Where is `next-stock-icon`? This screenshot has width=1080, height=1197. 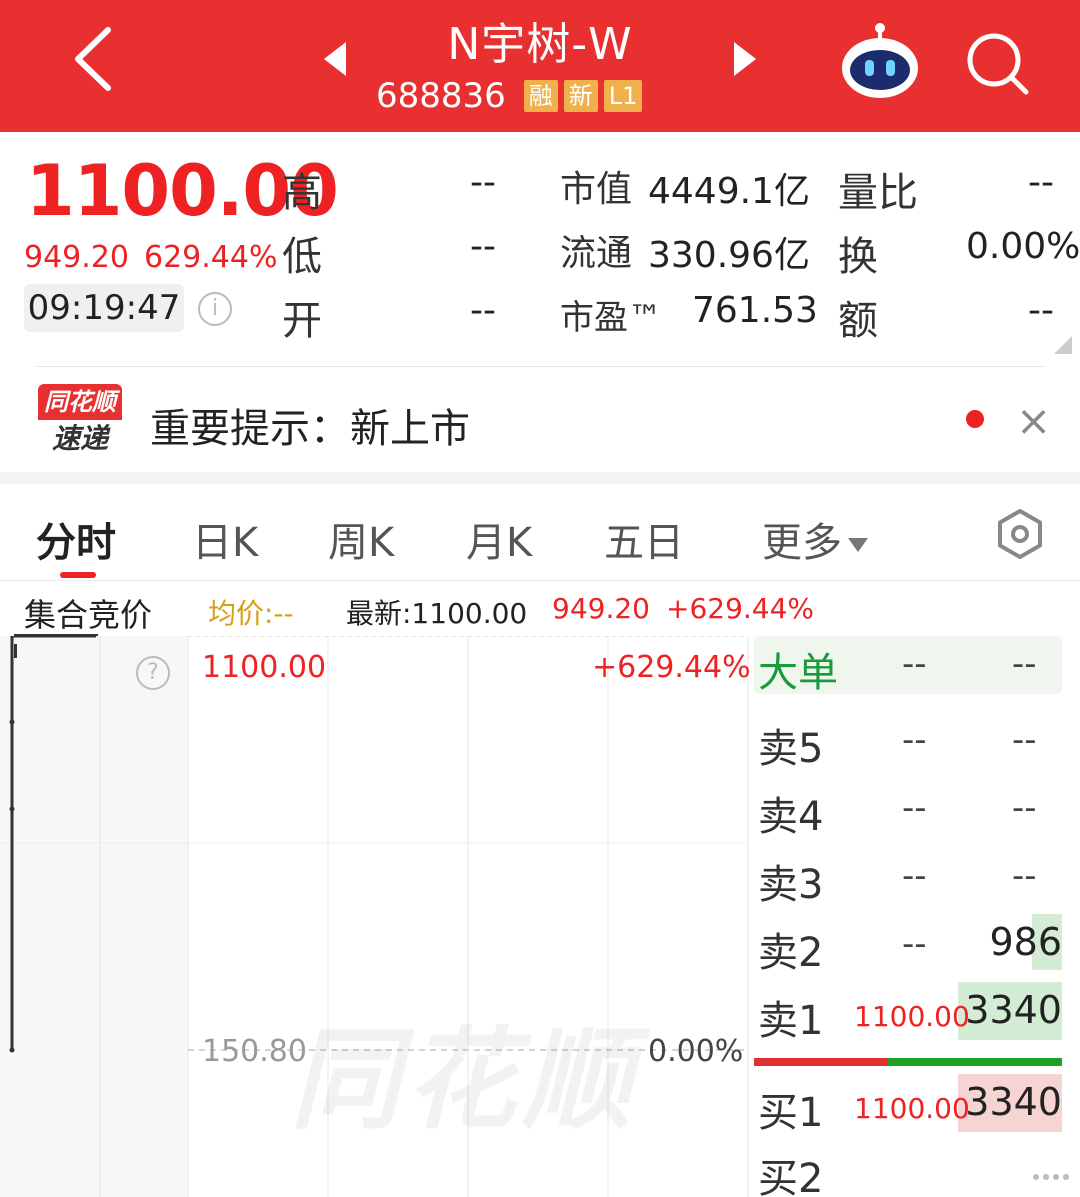 next-stock-icon is located at coordinates (745, 59).